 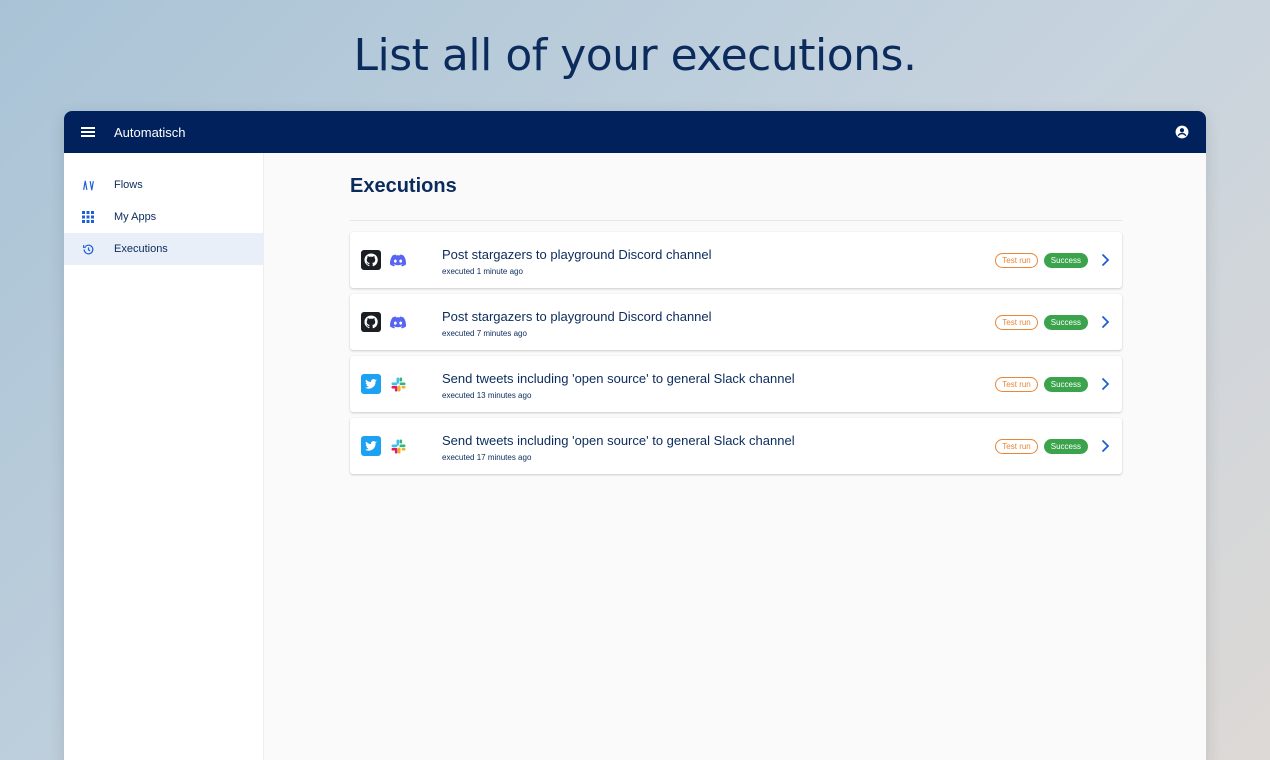 What do you see at coordinates (635, 132) in the screenshot?
I see `app-bar: Automatisch` at bounding box center [635, 132].